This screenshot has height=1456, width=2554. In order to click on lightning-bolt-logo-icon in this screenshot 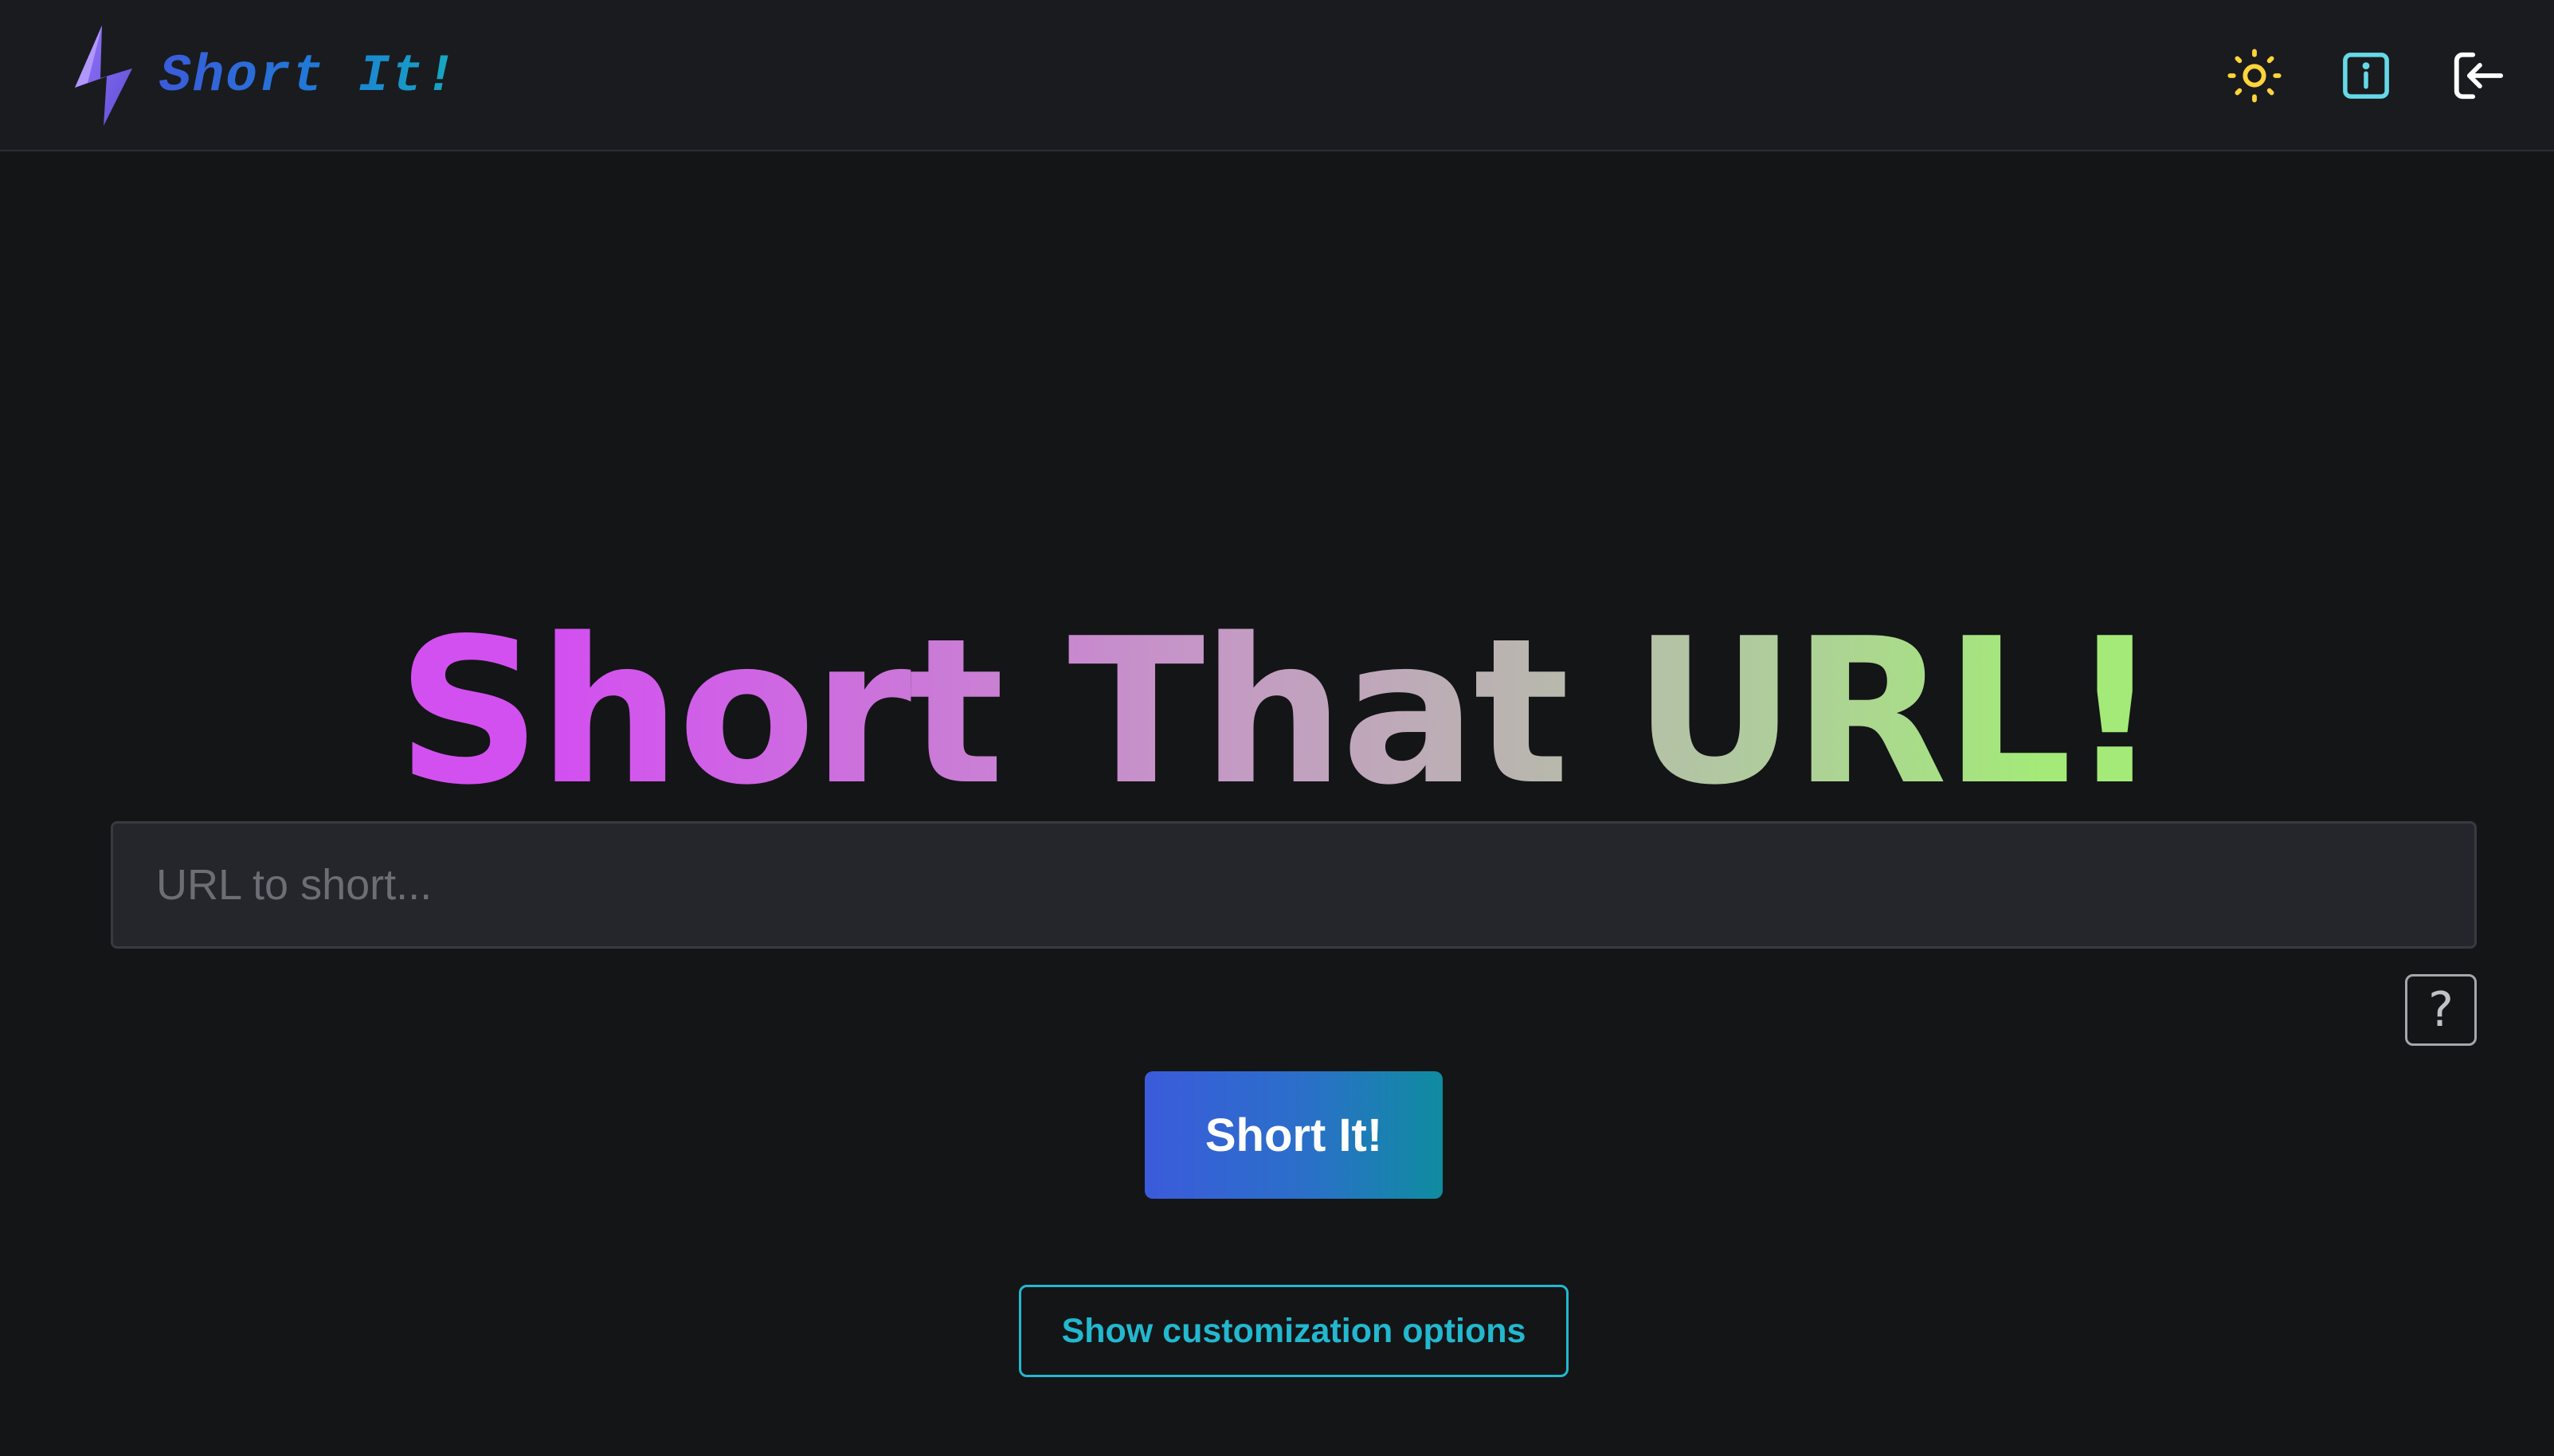, I will do `click(103, 75)`.